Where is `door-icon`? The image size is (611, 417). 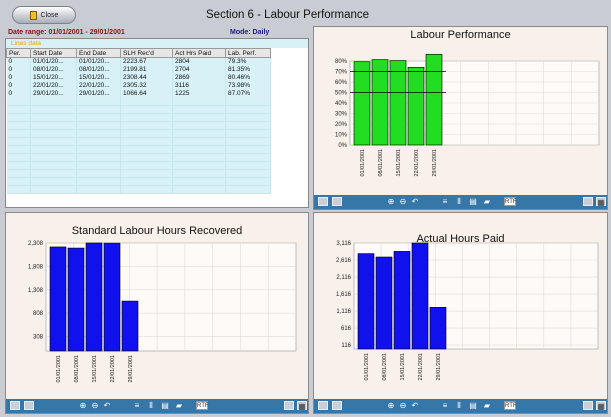 door-icon is located at coordinates (33, 15).